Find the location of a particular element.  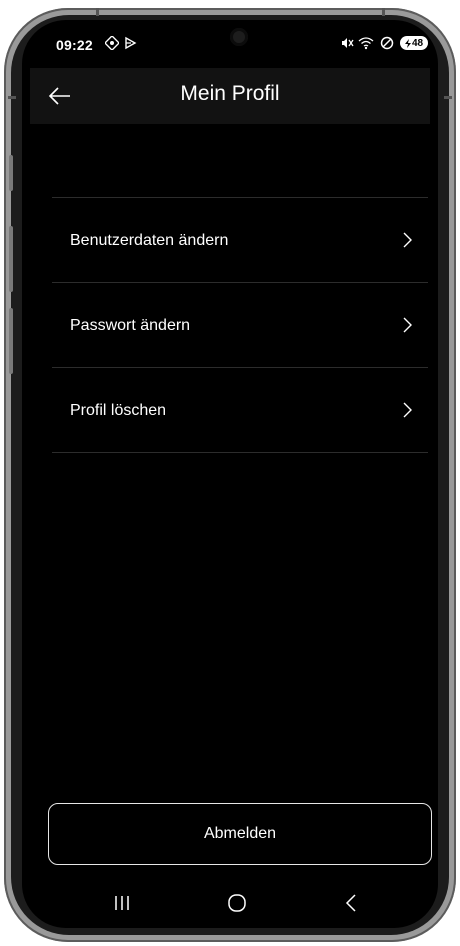

recents-icon is located at coordinates (122, 903).